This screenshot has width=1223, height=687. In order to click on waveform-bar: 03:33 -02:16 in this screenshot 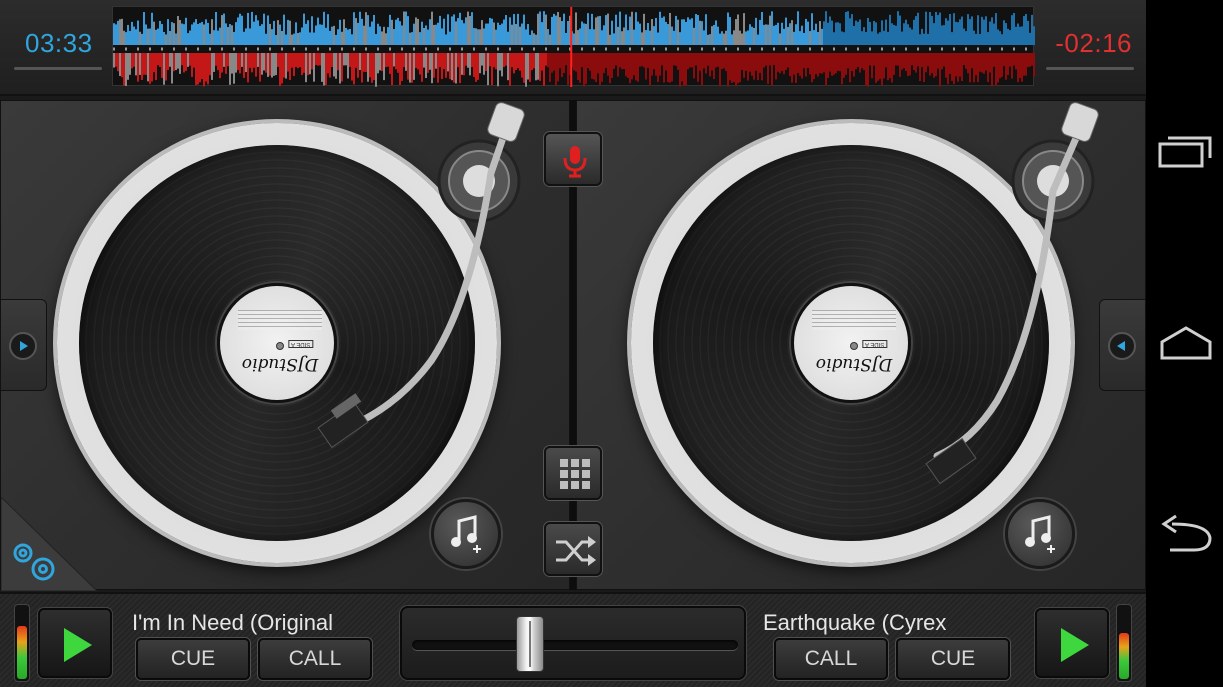, I will do `click(573, 48)`.